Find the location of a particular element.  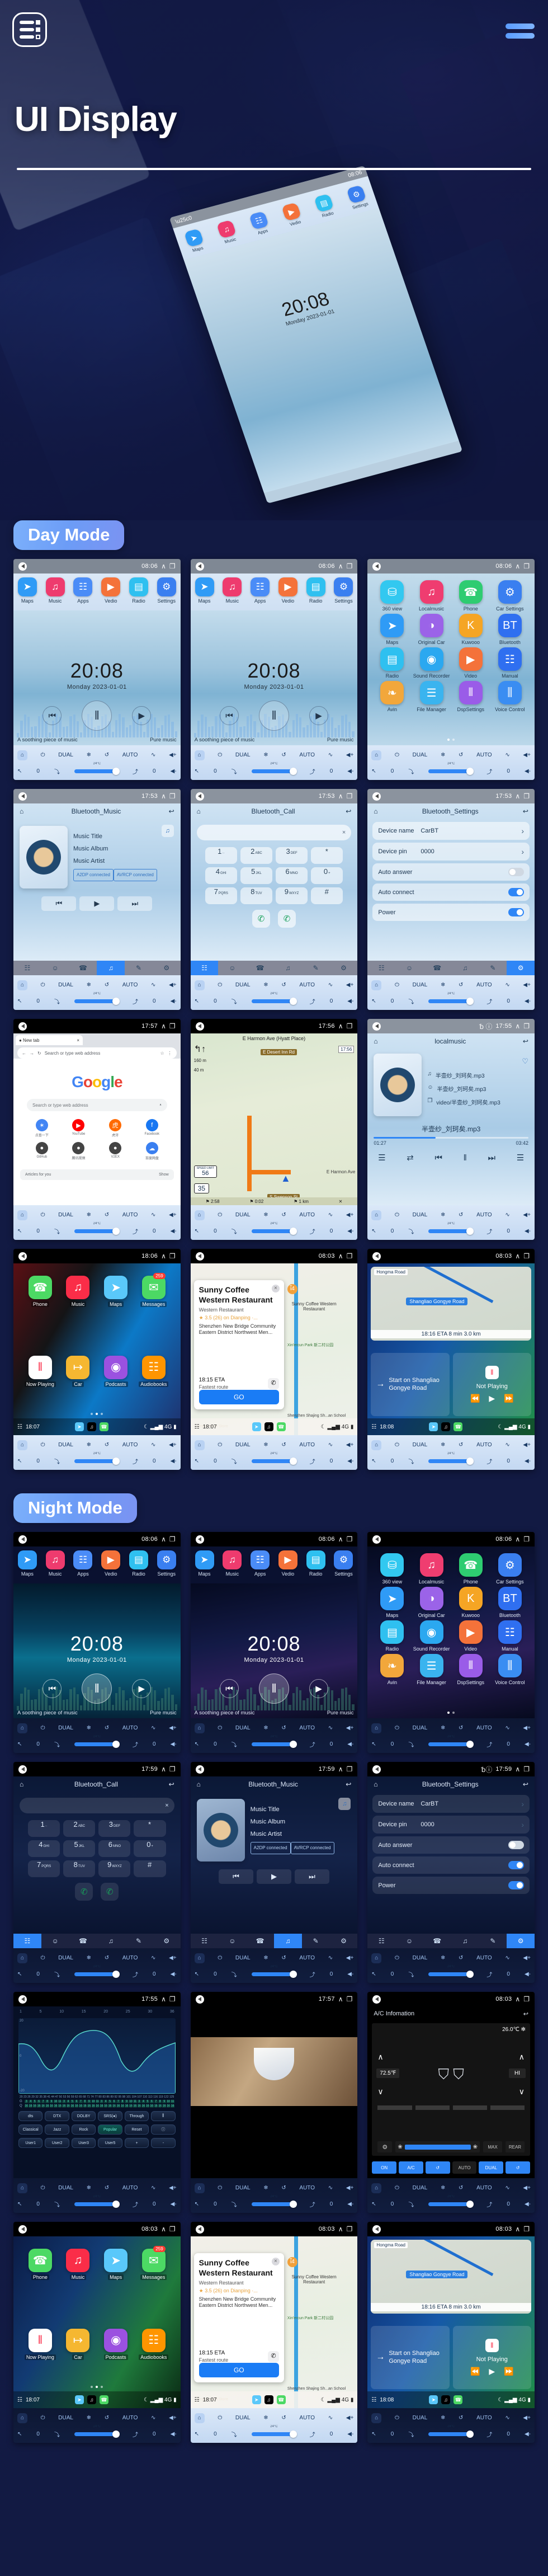

app-tile-maps: ➤ Maps is located at coordinates (392, 630).